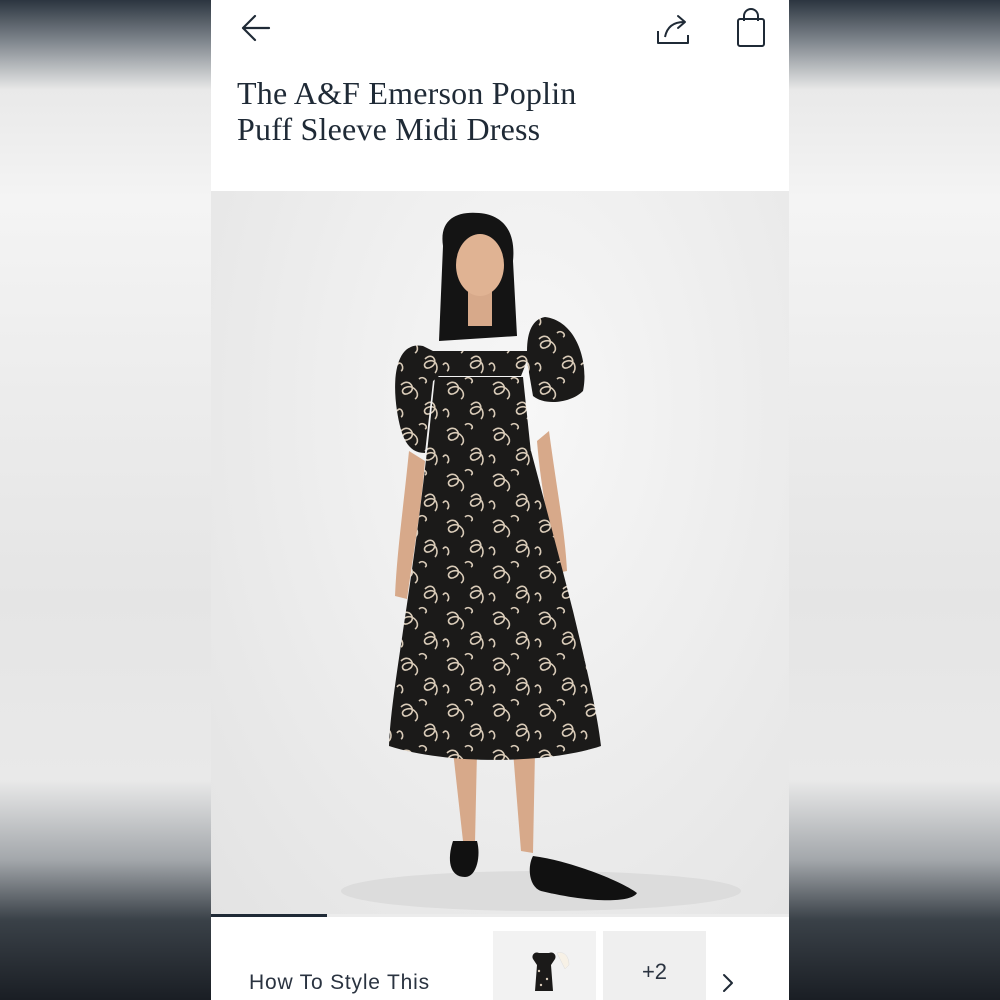  What do you see at coordinates (407, 93) in the screenshot?
I see `product-title-line-1: The A&F Emerson Poplin` at bounding box center [407, 93].